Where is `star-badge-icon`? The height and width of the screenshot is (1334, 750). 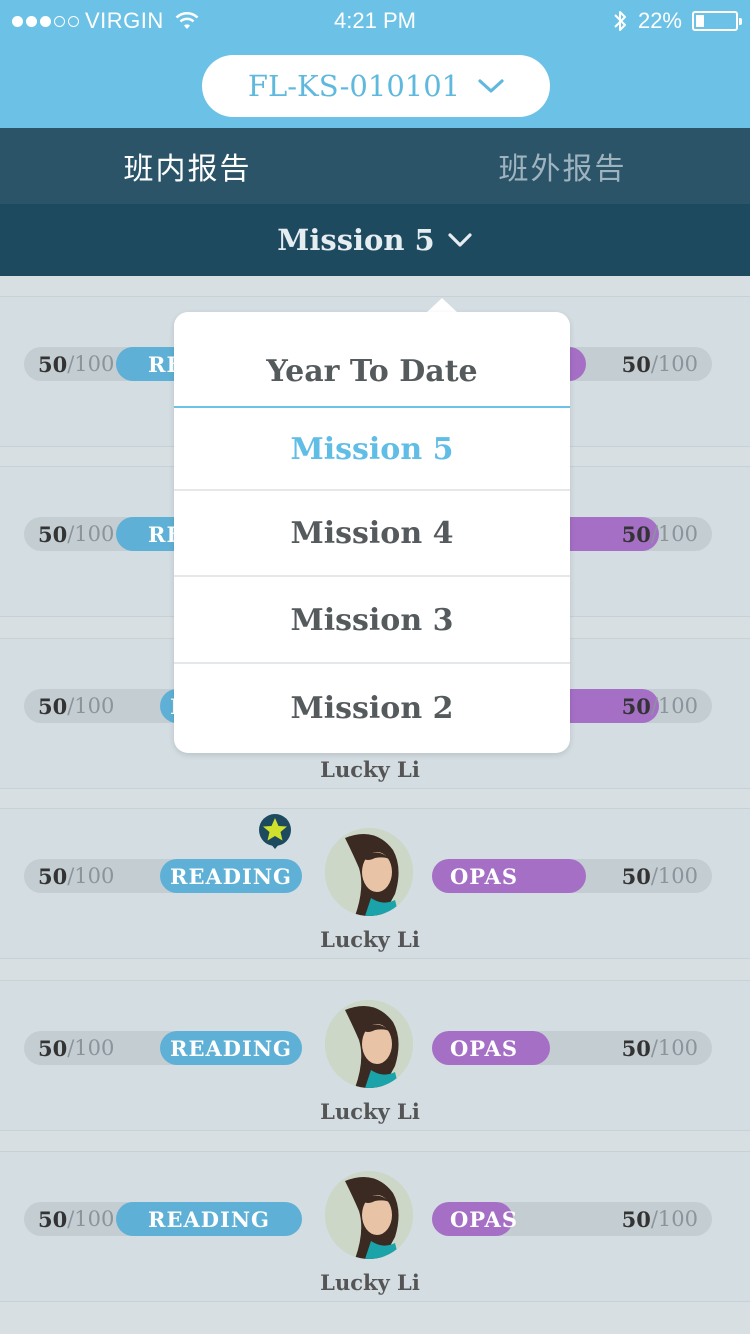
star-badge-icon is located at coordinates (275, 835).